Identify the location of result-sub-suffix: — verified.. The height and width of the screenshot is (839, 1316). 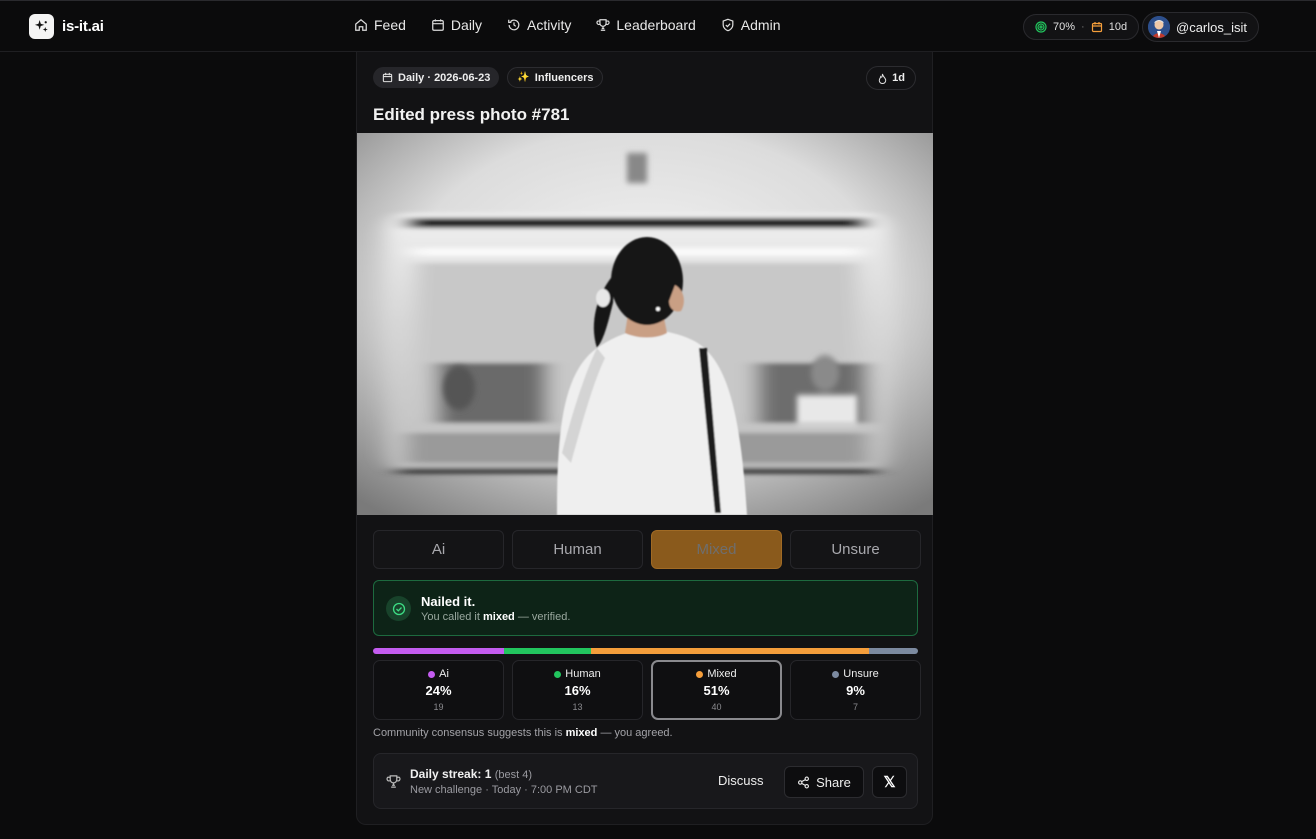
(544, 617).